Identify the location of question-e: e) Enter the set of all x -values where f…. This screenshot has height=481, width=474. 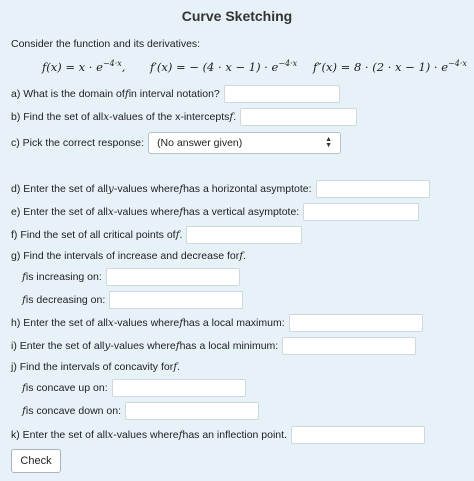
(215, 212).